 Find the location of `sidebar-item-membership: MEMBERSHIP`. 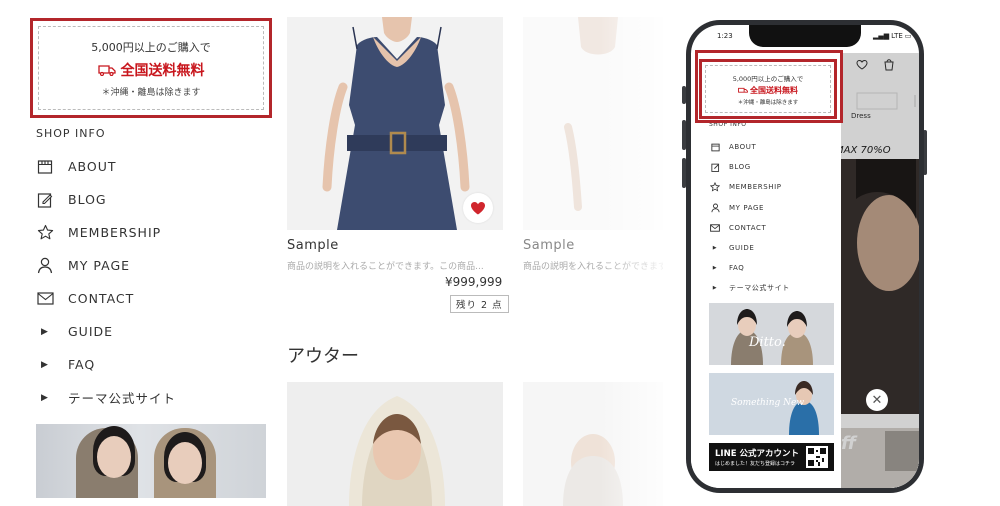

sidebar-item-membership: MEMBERSHIP is located at coordinates (151, 232).